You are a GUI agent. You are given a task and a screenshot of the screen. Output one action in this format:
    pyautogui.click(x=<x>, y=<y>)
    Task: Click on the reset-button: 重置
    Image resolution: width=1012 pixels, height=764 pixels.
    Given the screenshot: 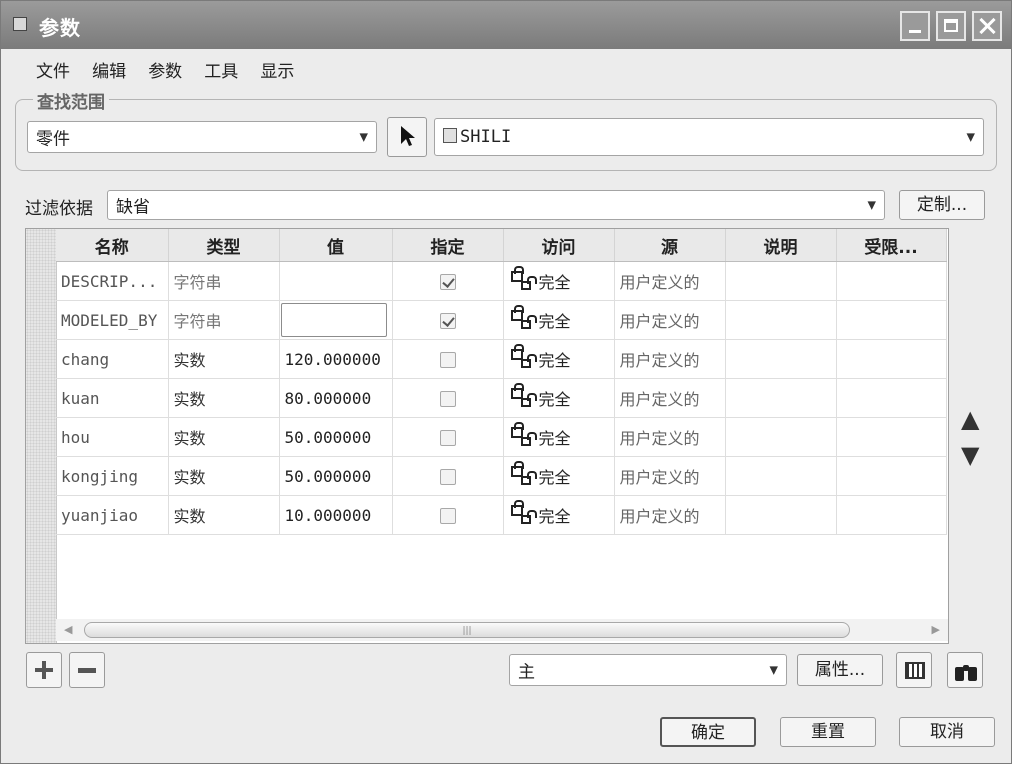 What is the action you would take?
    pyautogui.click(x=828, y=732)
    